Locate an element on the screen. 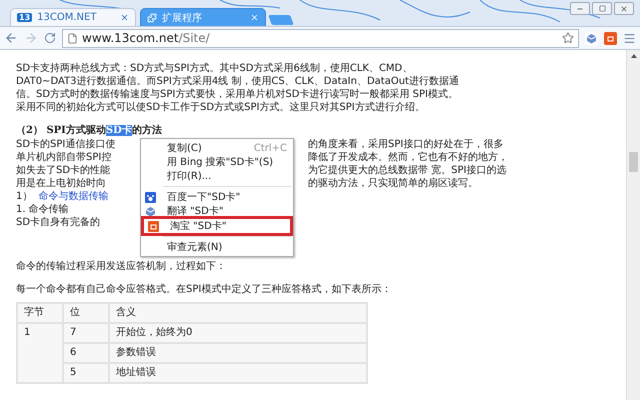  paragraph-text: 用是在上电初始时向 is located at coordinates (61, 183).